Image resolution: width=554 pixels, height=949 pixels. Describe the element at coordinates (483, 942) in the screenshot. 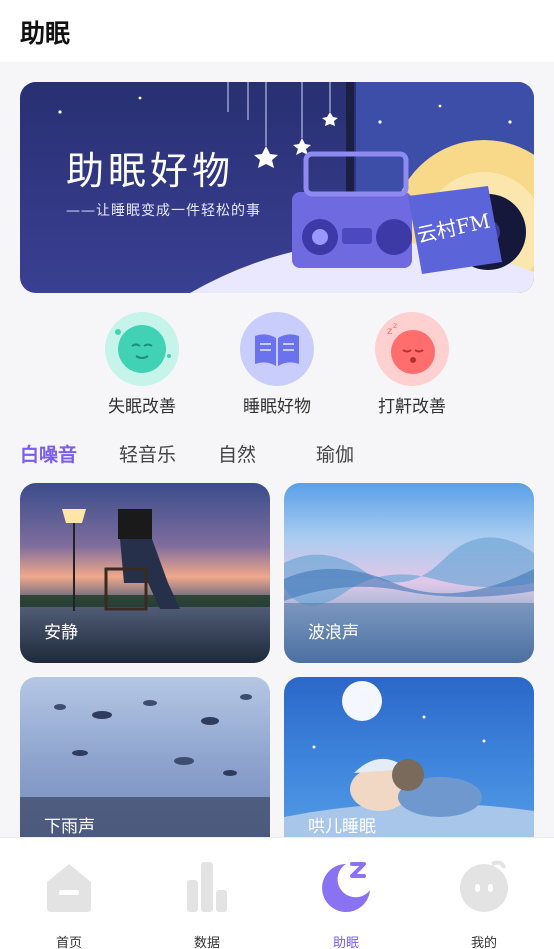

I see `tabbar-label: 我的` at that location.